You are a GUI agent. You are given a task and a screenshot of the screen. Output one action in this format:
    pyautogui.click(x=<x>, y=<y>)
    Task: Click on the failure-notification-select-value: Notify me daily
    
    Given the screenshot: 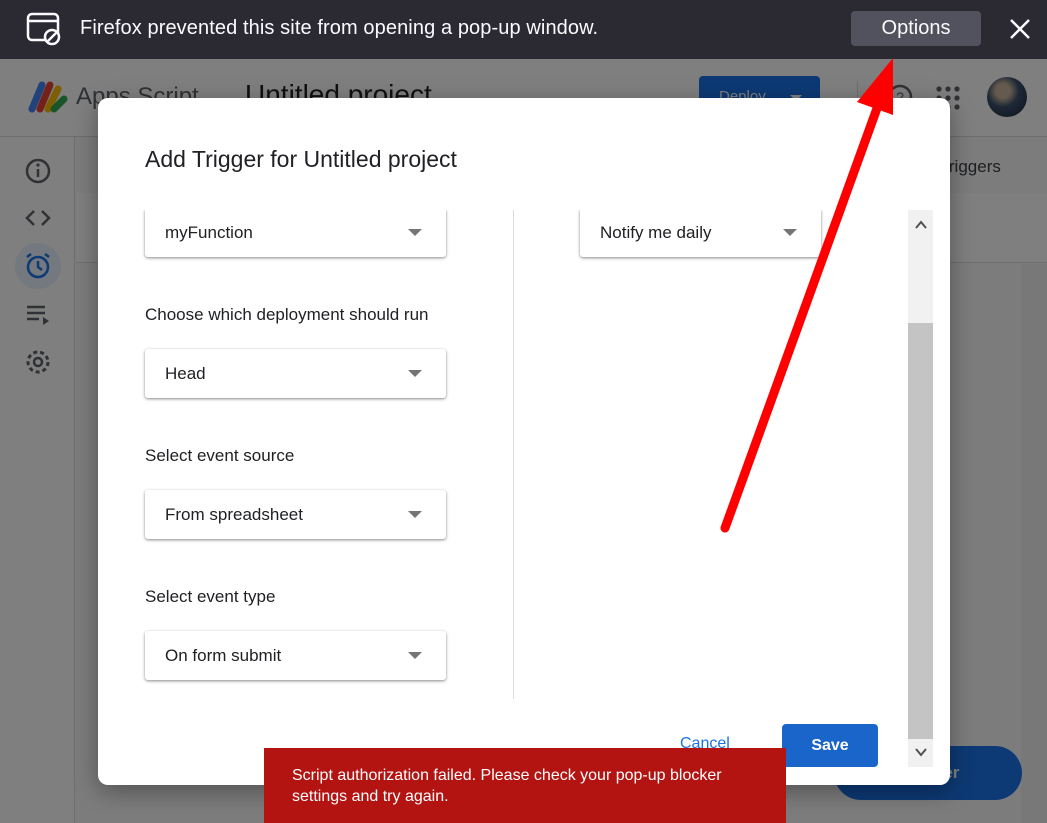 What is the action you would take?
    pyautogui.click(x=656, y=232)
    